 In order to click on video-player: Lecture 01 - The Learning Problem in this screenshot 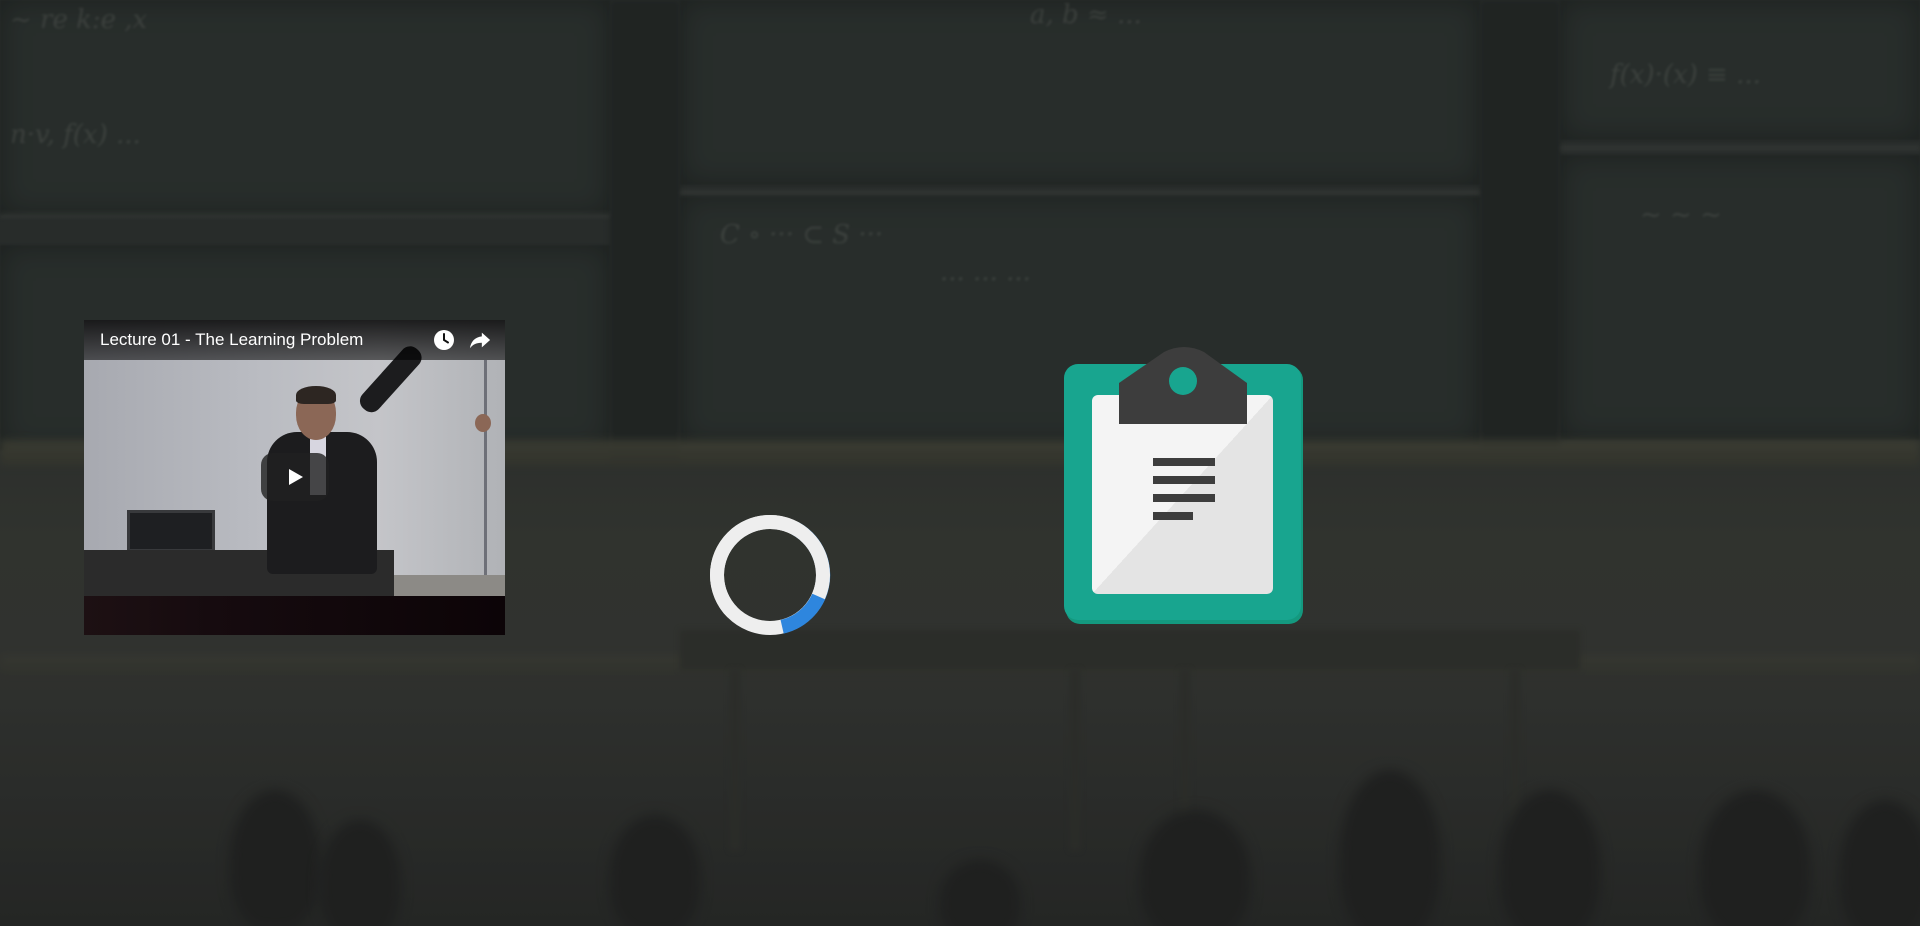, I will do `click(294, 477)`.